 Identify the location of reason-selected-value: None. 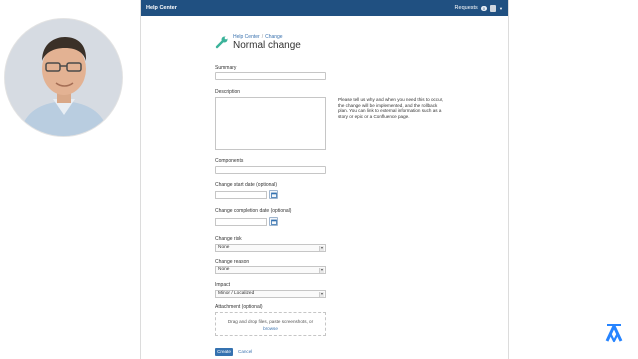
(224, 269).